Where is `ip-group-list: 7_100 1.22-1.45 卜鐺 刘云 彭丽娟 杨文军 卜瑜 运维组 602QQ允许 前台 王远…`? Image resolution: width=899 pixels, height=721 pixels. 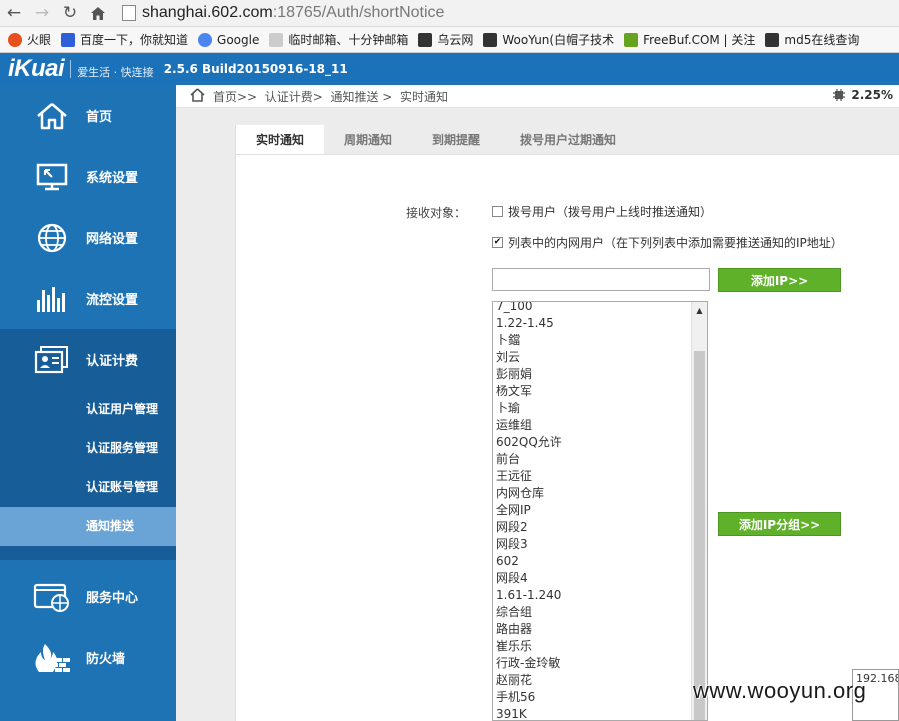
ip-group-list: 7_100 1.22-1.45 卜鐺 刘云 彭丽娟 杨文军 卜瑜 运维组 602QQ允许 前台 王远… is located at coordinates (600, 511).